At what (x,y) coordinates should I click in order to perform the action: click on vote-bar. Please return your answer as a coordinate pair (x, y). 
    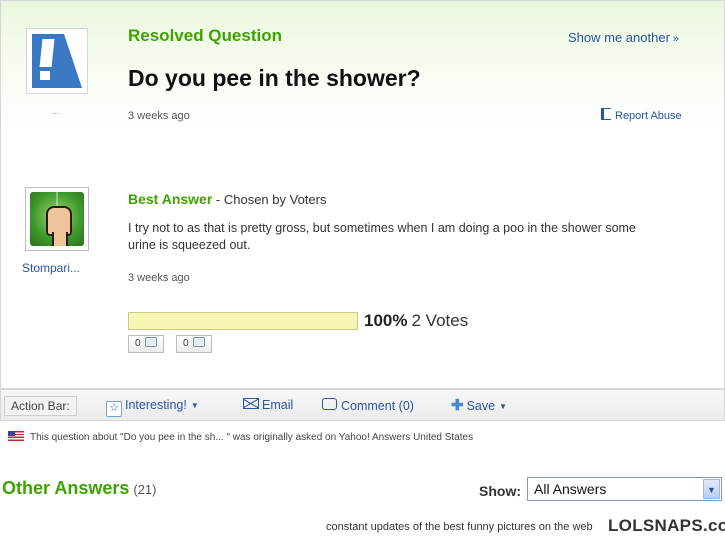
    Looking at the image, I should click on (243, 321).